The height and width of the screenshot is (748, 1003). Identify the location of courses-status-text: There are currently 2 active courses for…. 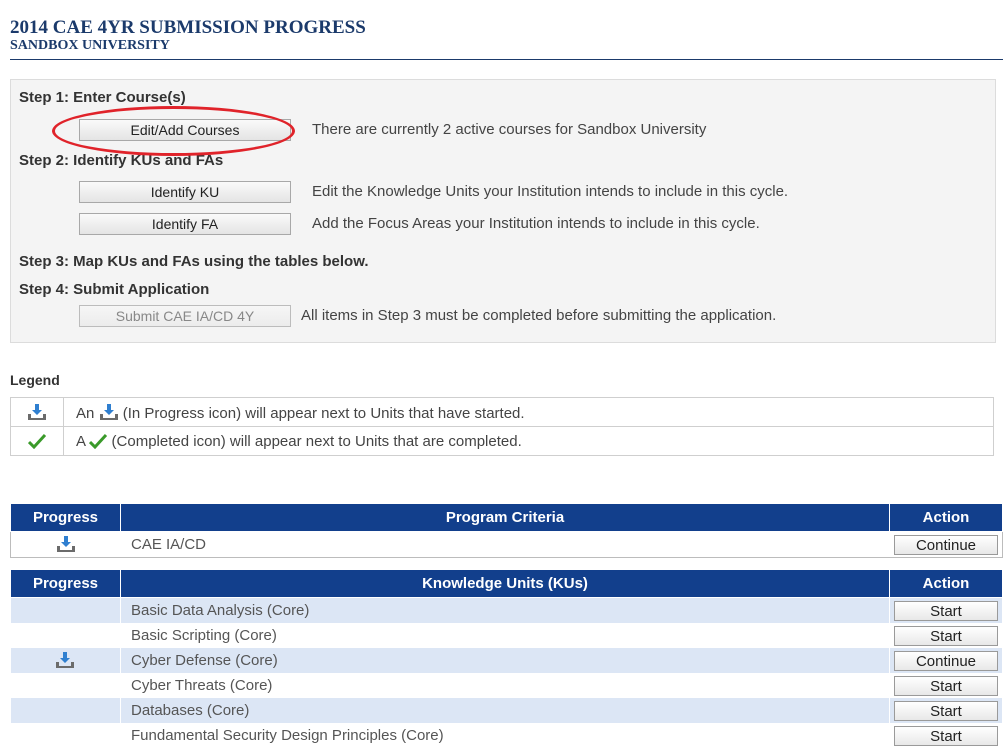
(509, 129).